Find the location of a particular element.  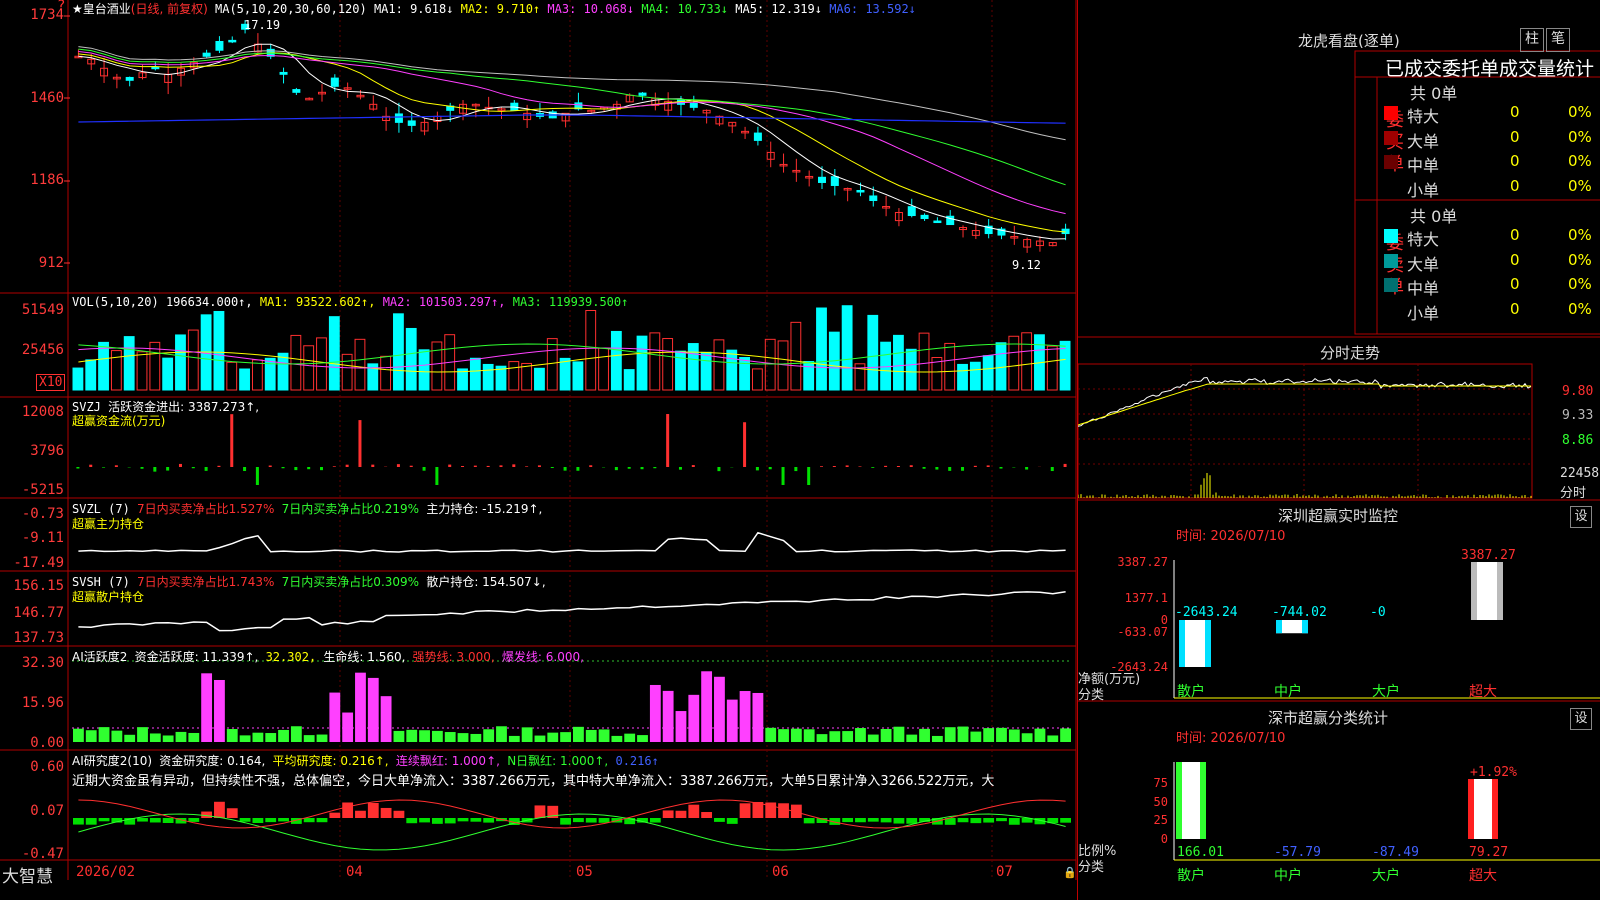

row-name: 特大 is located at coordinates (1423, 116).